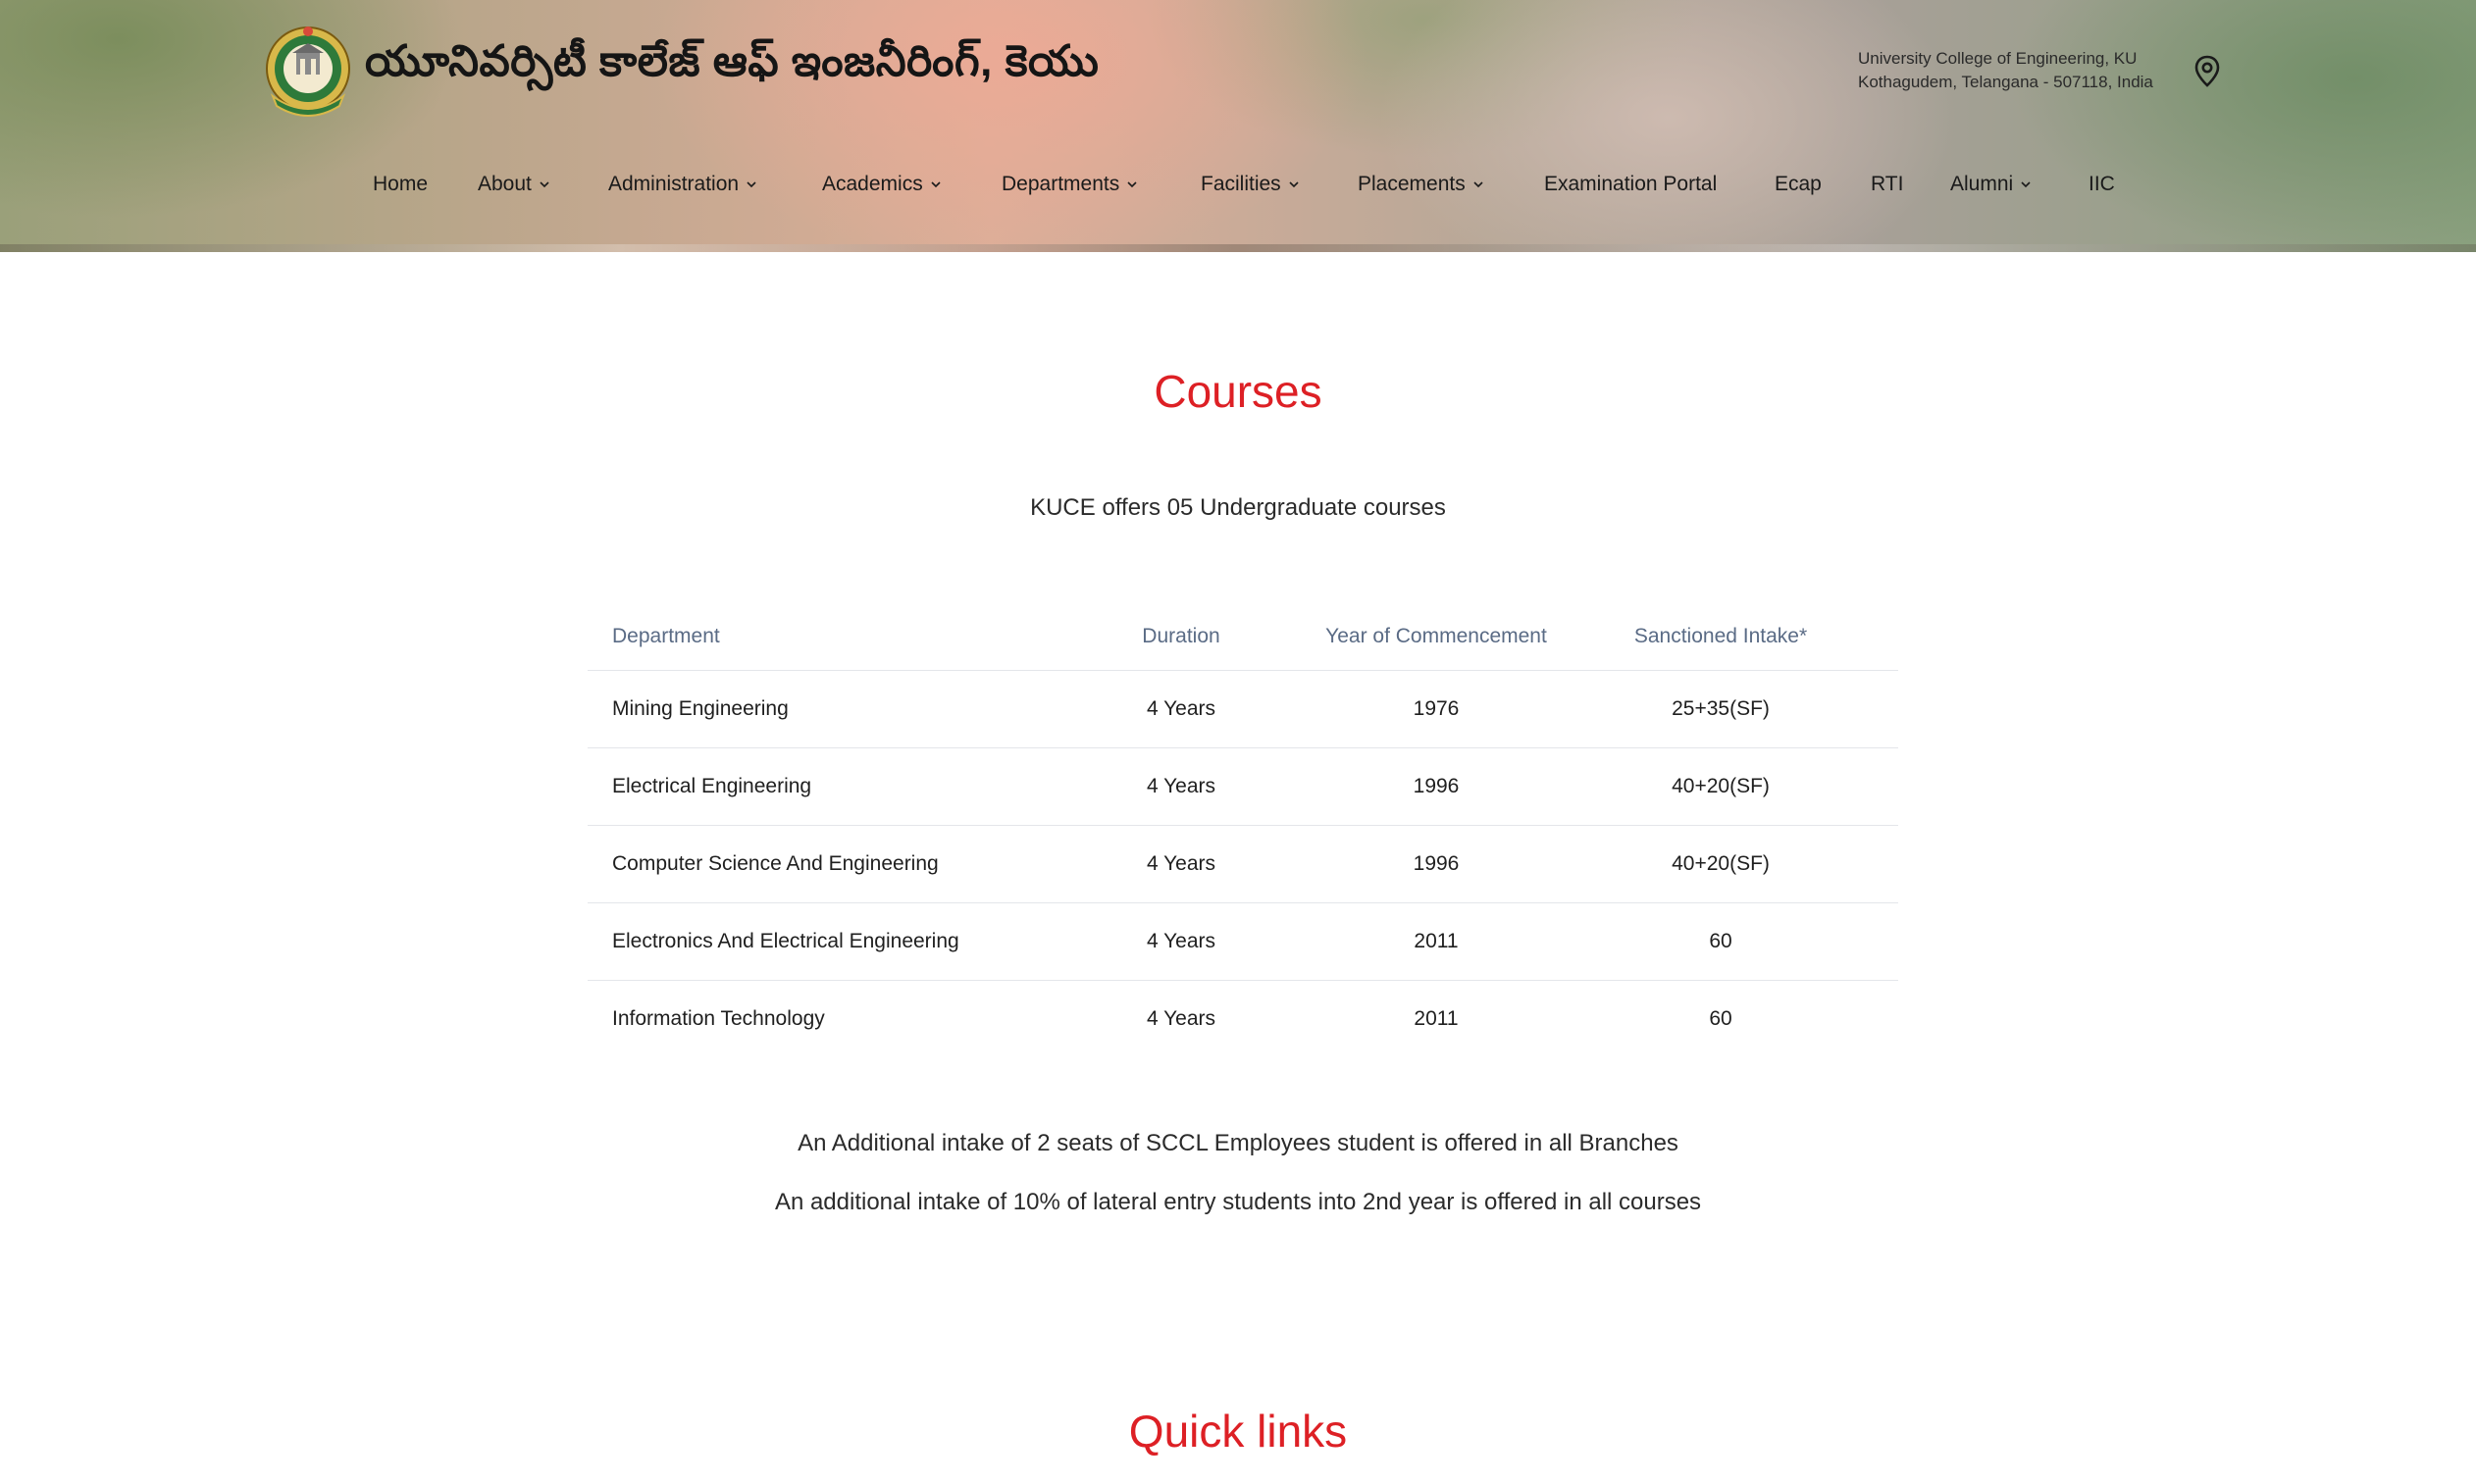 This screenshot has width=2476, height=1484. Describe the element at coordinates (1720, 636) in the screenshot. I see `header-sanctioned-intake: Sanctioned Intake*` at that location.